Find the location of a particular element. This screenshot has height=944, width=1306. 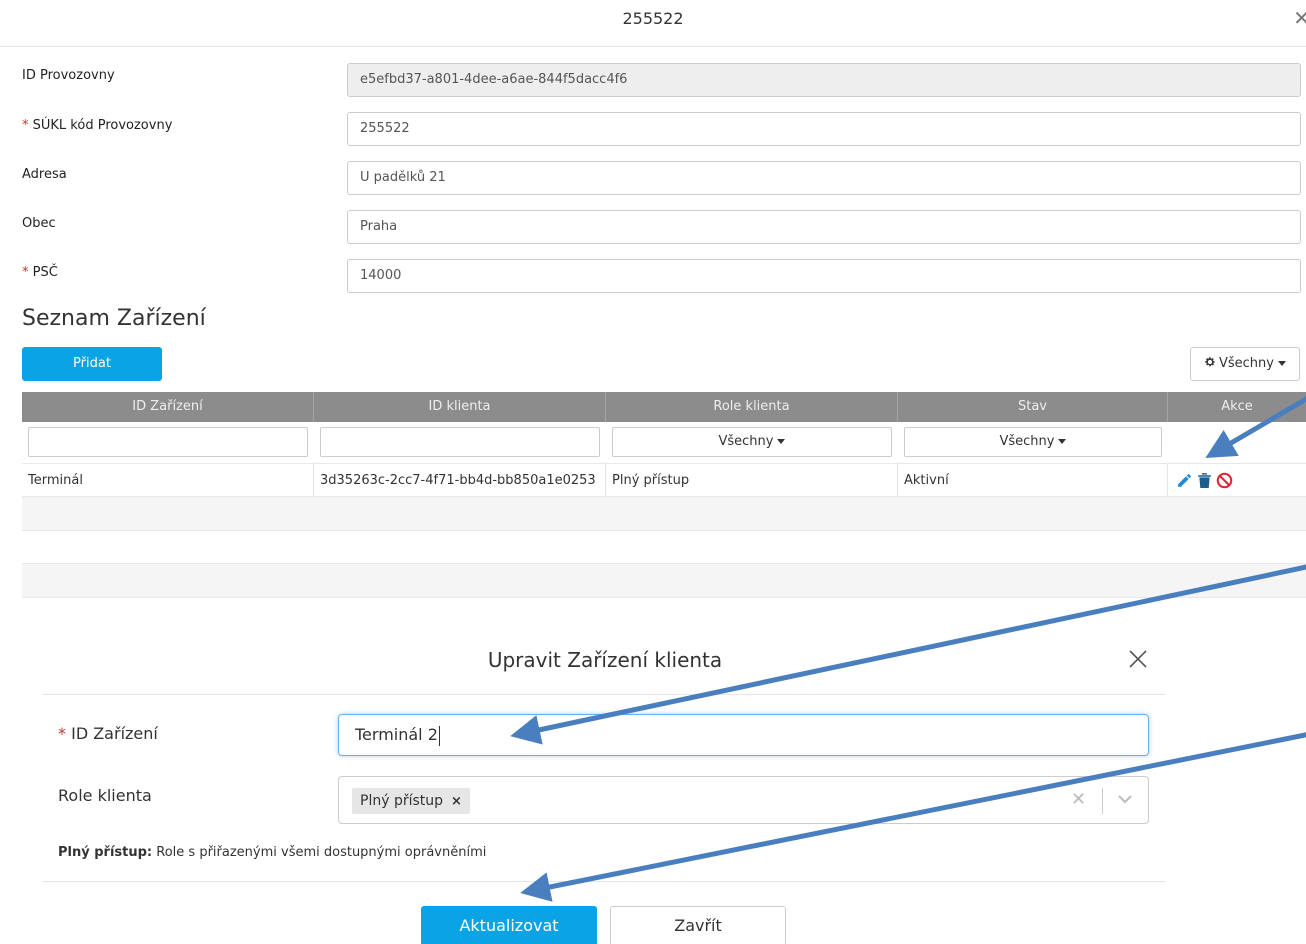

role-filter-select: Všechny is located at coordinates (752, 442).